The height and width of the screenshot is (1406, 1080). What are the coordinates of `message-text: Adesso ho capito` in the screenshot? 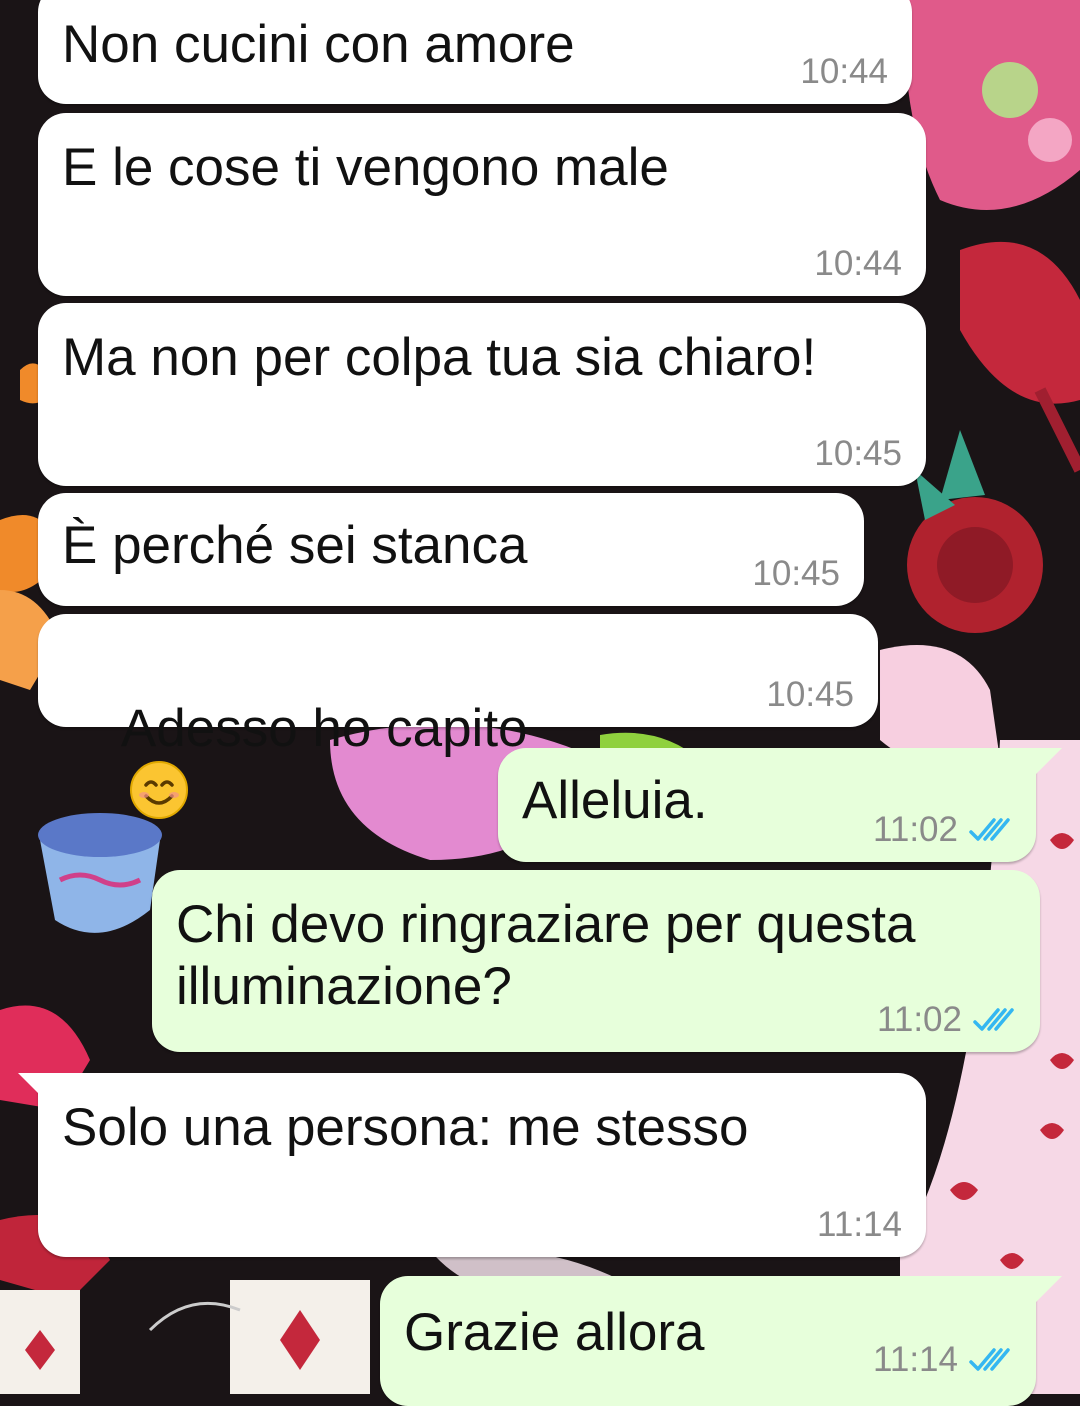 It's located at (295, 761).